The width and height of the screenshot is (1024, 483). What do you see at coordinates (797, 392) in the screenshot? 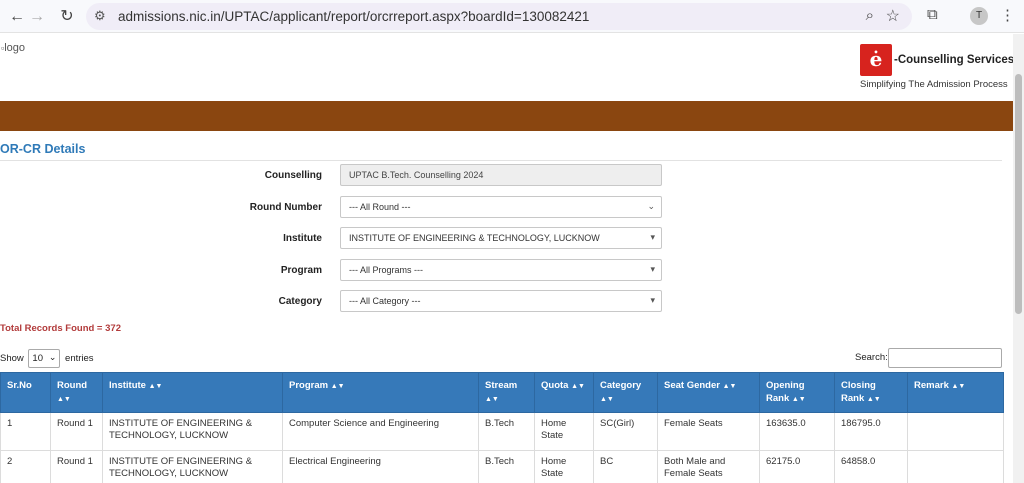
I see `column-header-opening-rank: Opening Rank ▲▼` at bounding box center [797, 392].